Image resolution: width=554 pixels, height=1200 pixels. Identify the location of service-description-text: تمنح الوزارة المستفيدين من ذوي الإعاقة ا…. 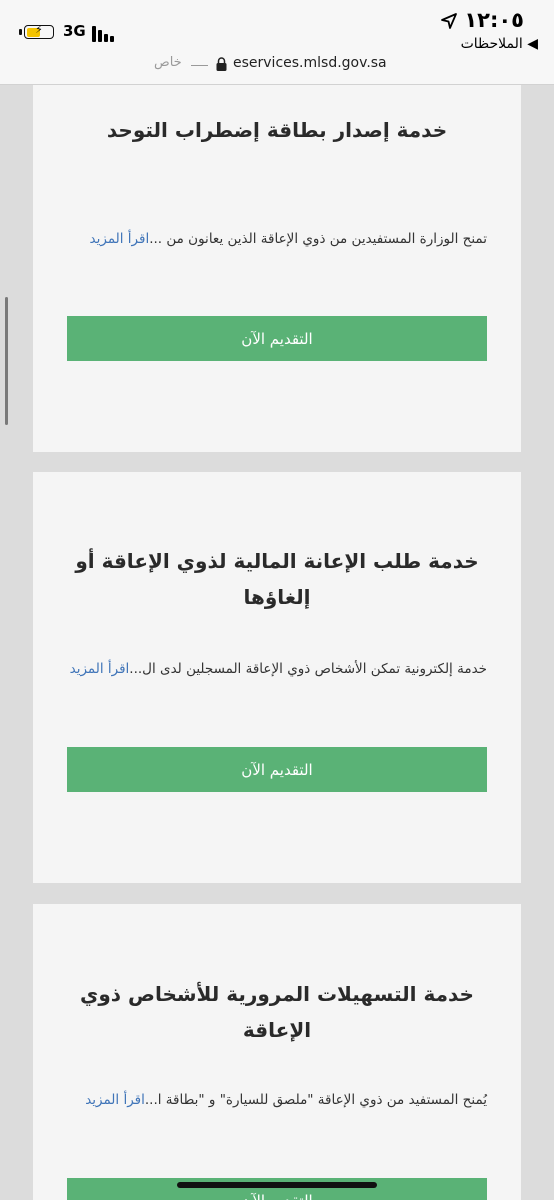
(318, 239).